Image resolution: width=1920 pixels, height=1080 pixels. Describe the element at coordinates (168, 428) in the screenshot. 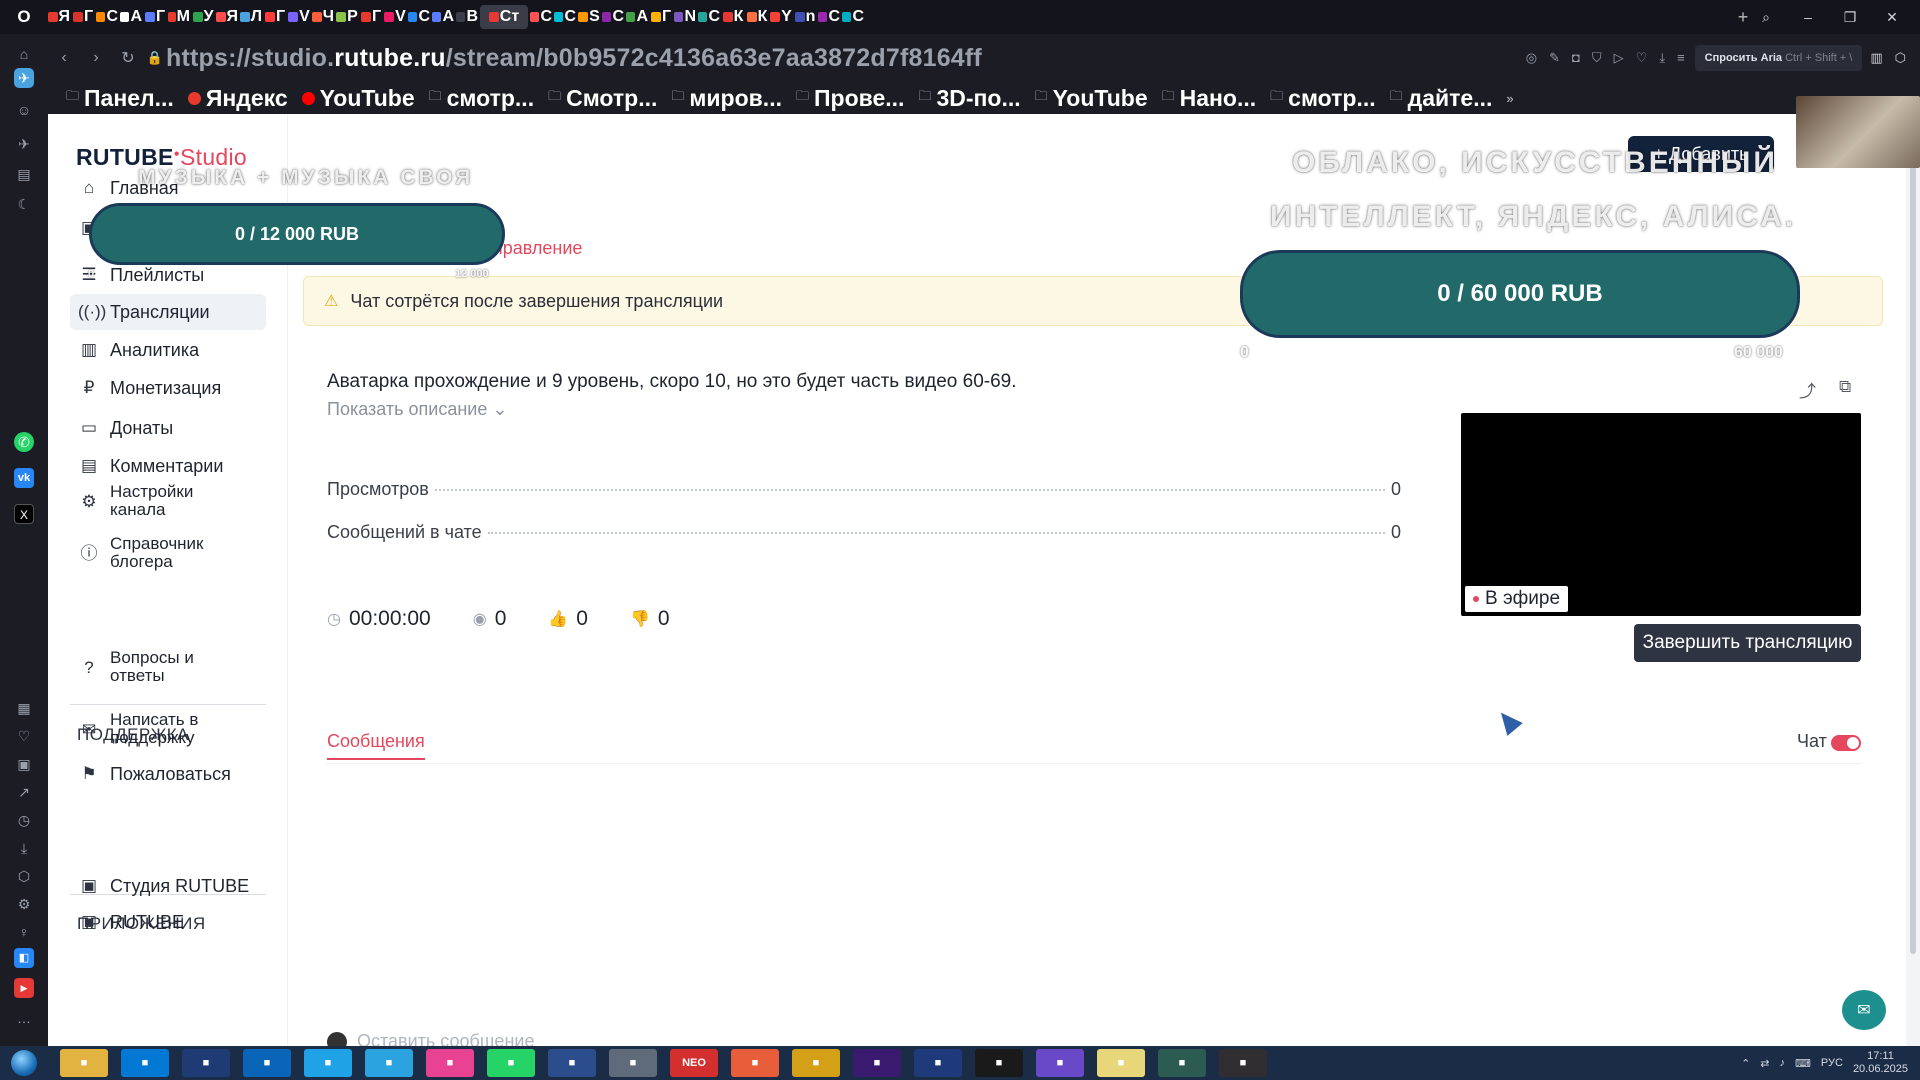

I see `sidebar-item-6: ▭ Донаты` at that location.